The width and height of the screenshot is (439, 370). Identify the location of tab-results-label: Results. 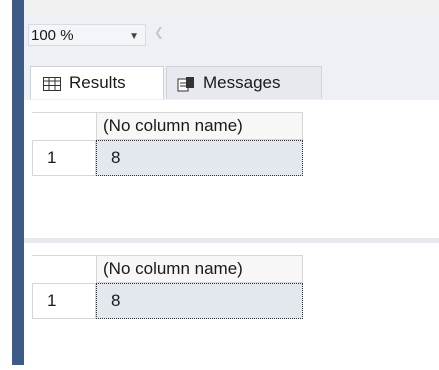
(97, 82).